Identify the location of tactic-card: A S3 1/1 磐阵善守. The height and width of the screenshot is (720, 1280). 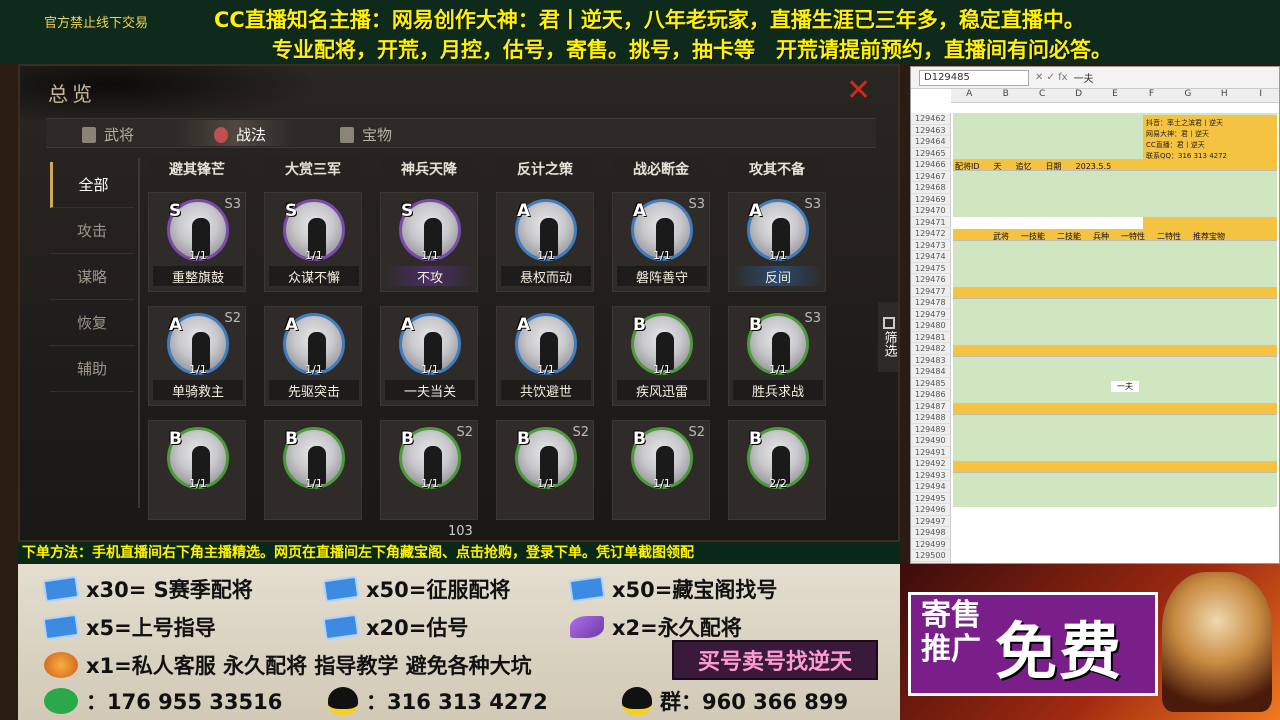
(661, 242).